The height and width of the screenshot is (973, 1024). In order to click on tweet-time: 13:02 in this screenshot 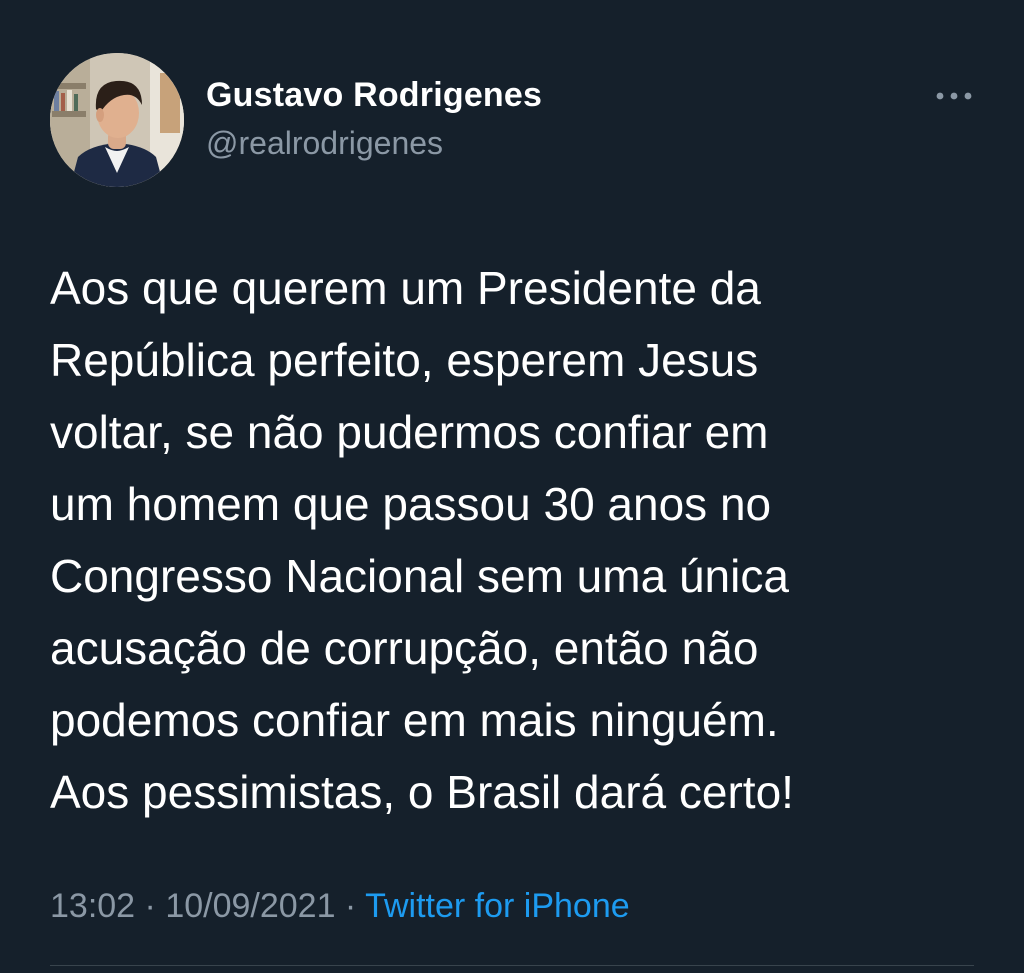, I will do `click(92, 906)`.